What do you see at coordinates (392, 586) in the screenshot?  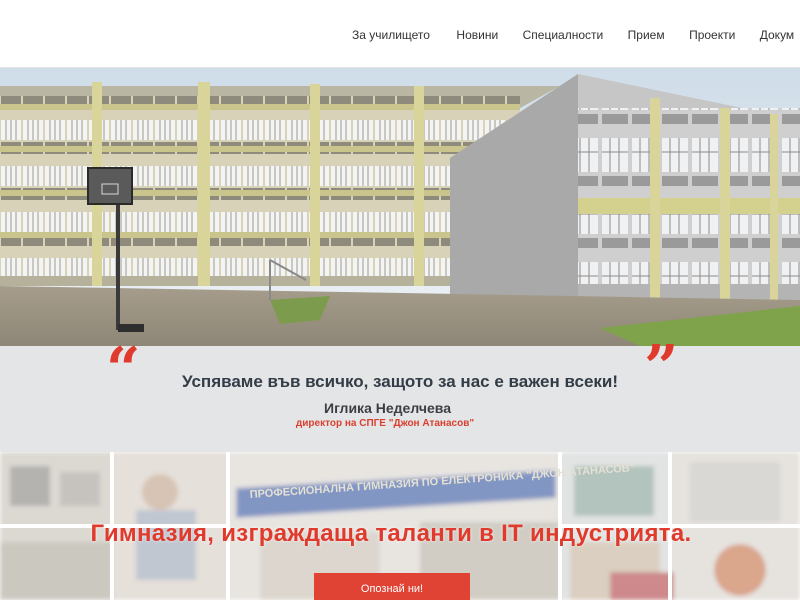 I see `discover-us-button: Опознай ни!` at bounding box center [392, 586].